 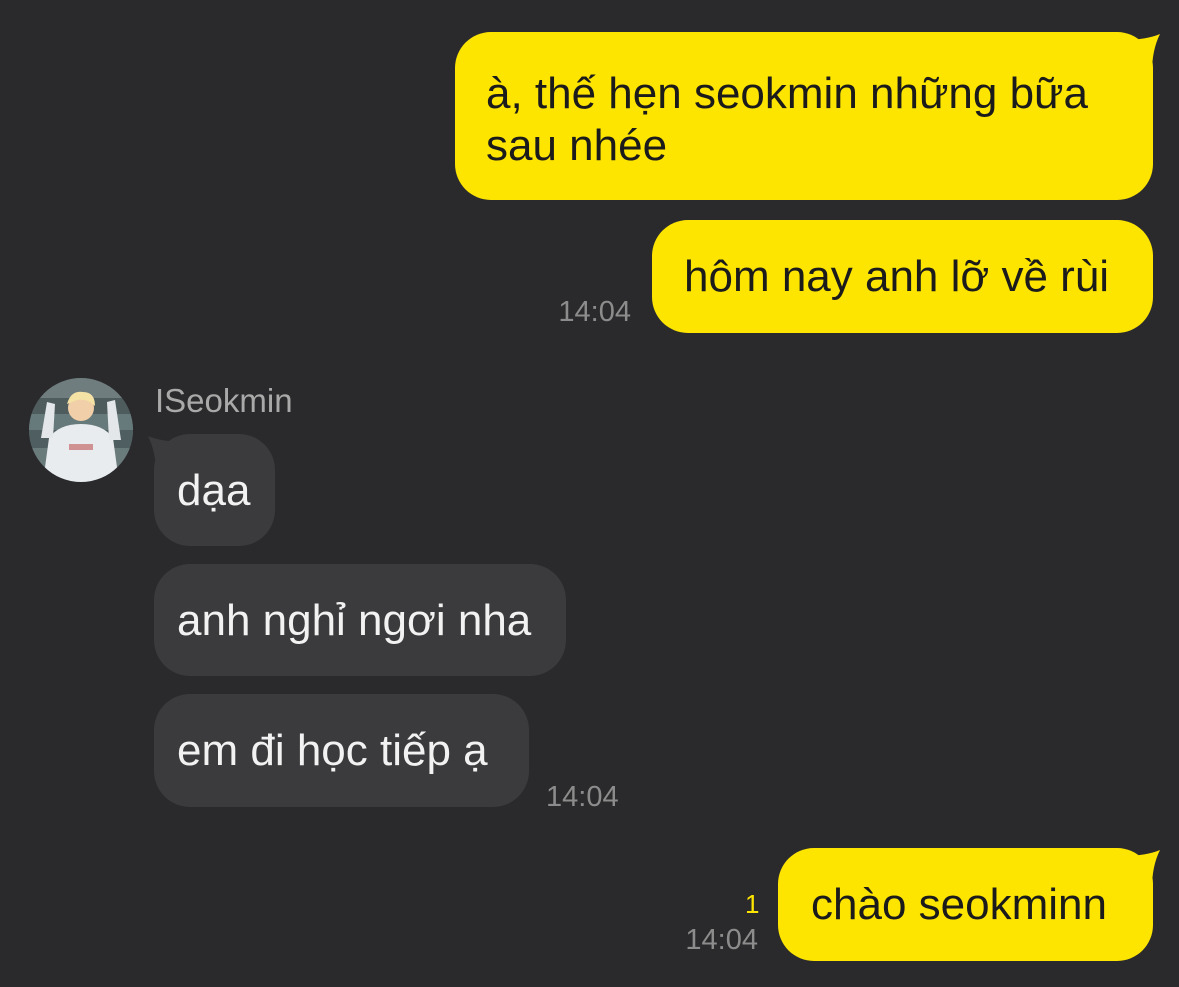 I want to click on unread-count: 1, so click(x=752, y=904).